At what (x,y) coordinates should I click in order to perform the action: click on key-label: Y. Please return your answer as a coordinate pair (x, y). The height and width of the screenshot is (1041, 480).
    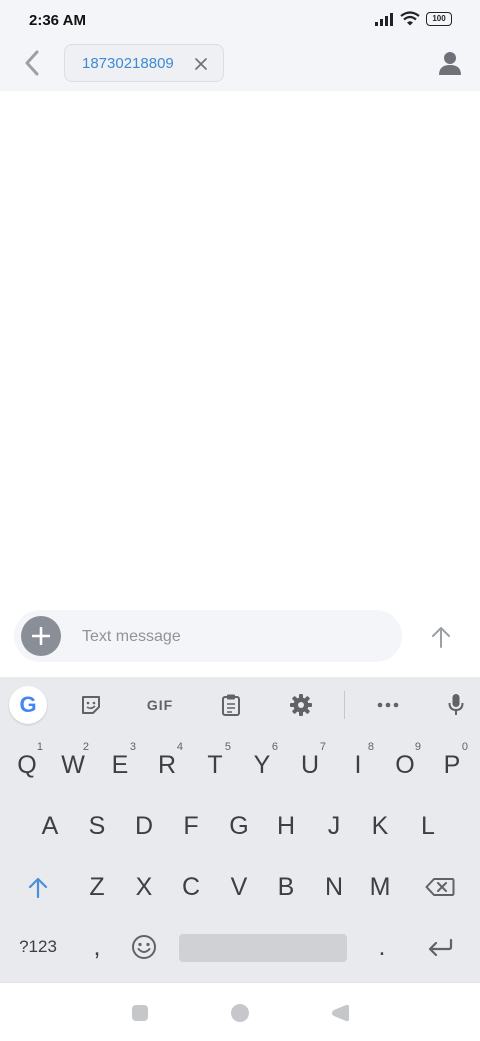
    Looking at the image, I should click on (262, 764).